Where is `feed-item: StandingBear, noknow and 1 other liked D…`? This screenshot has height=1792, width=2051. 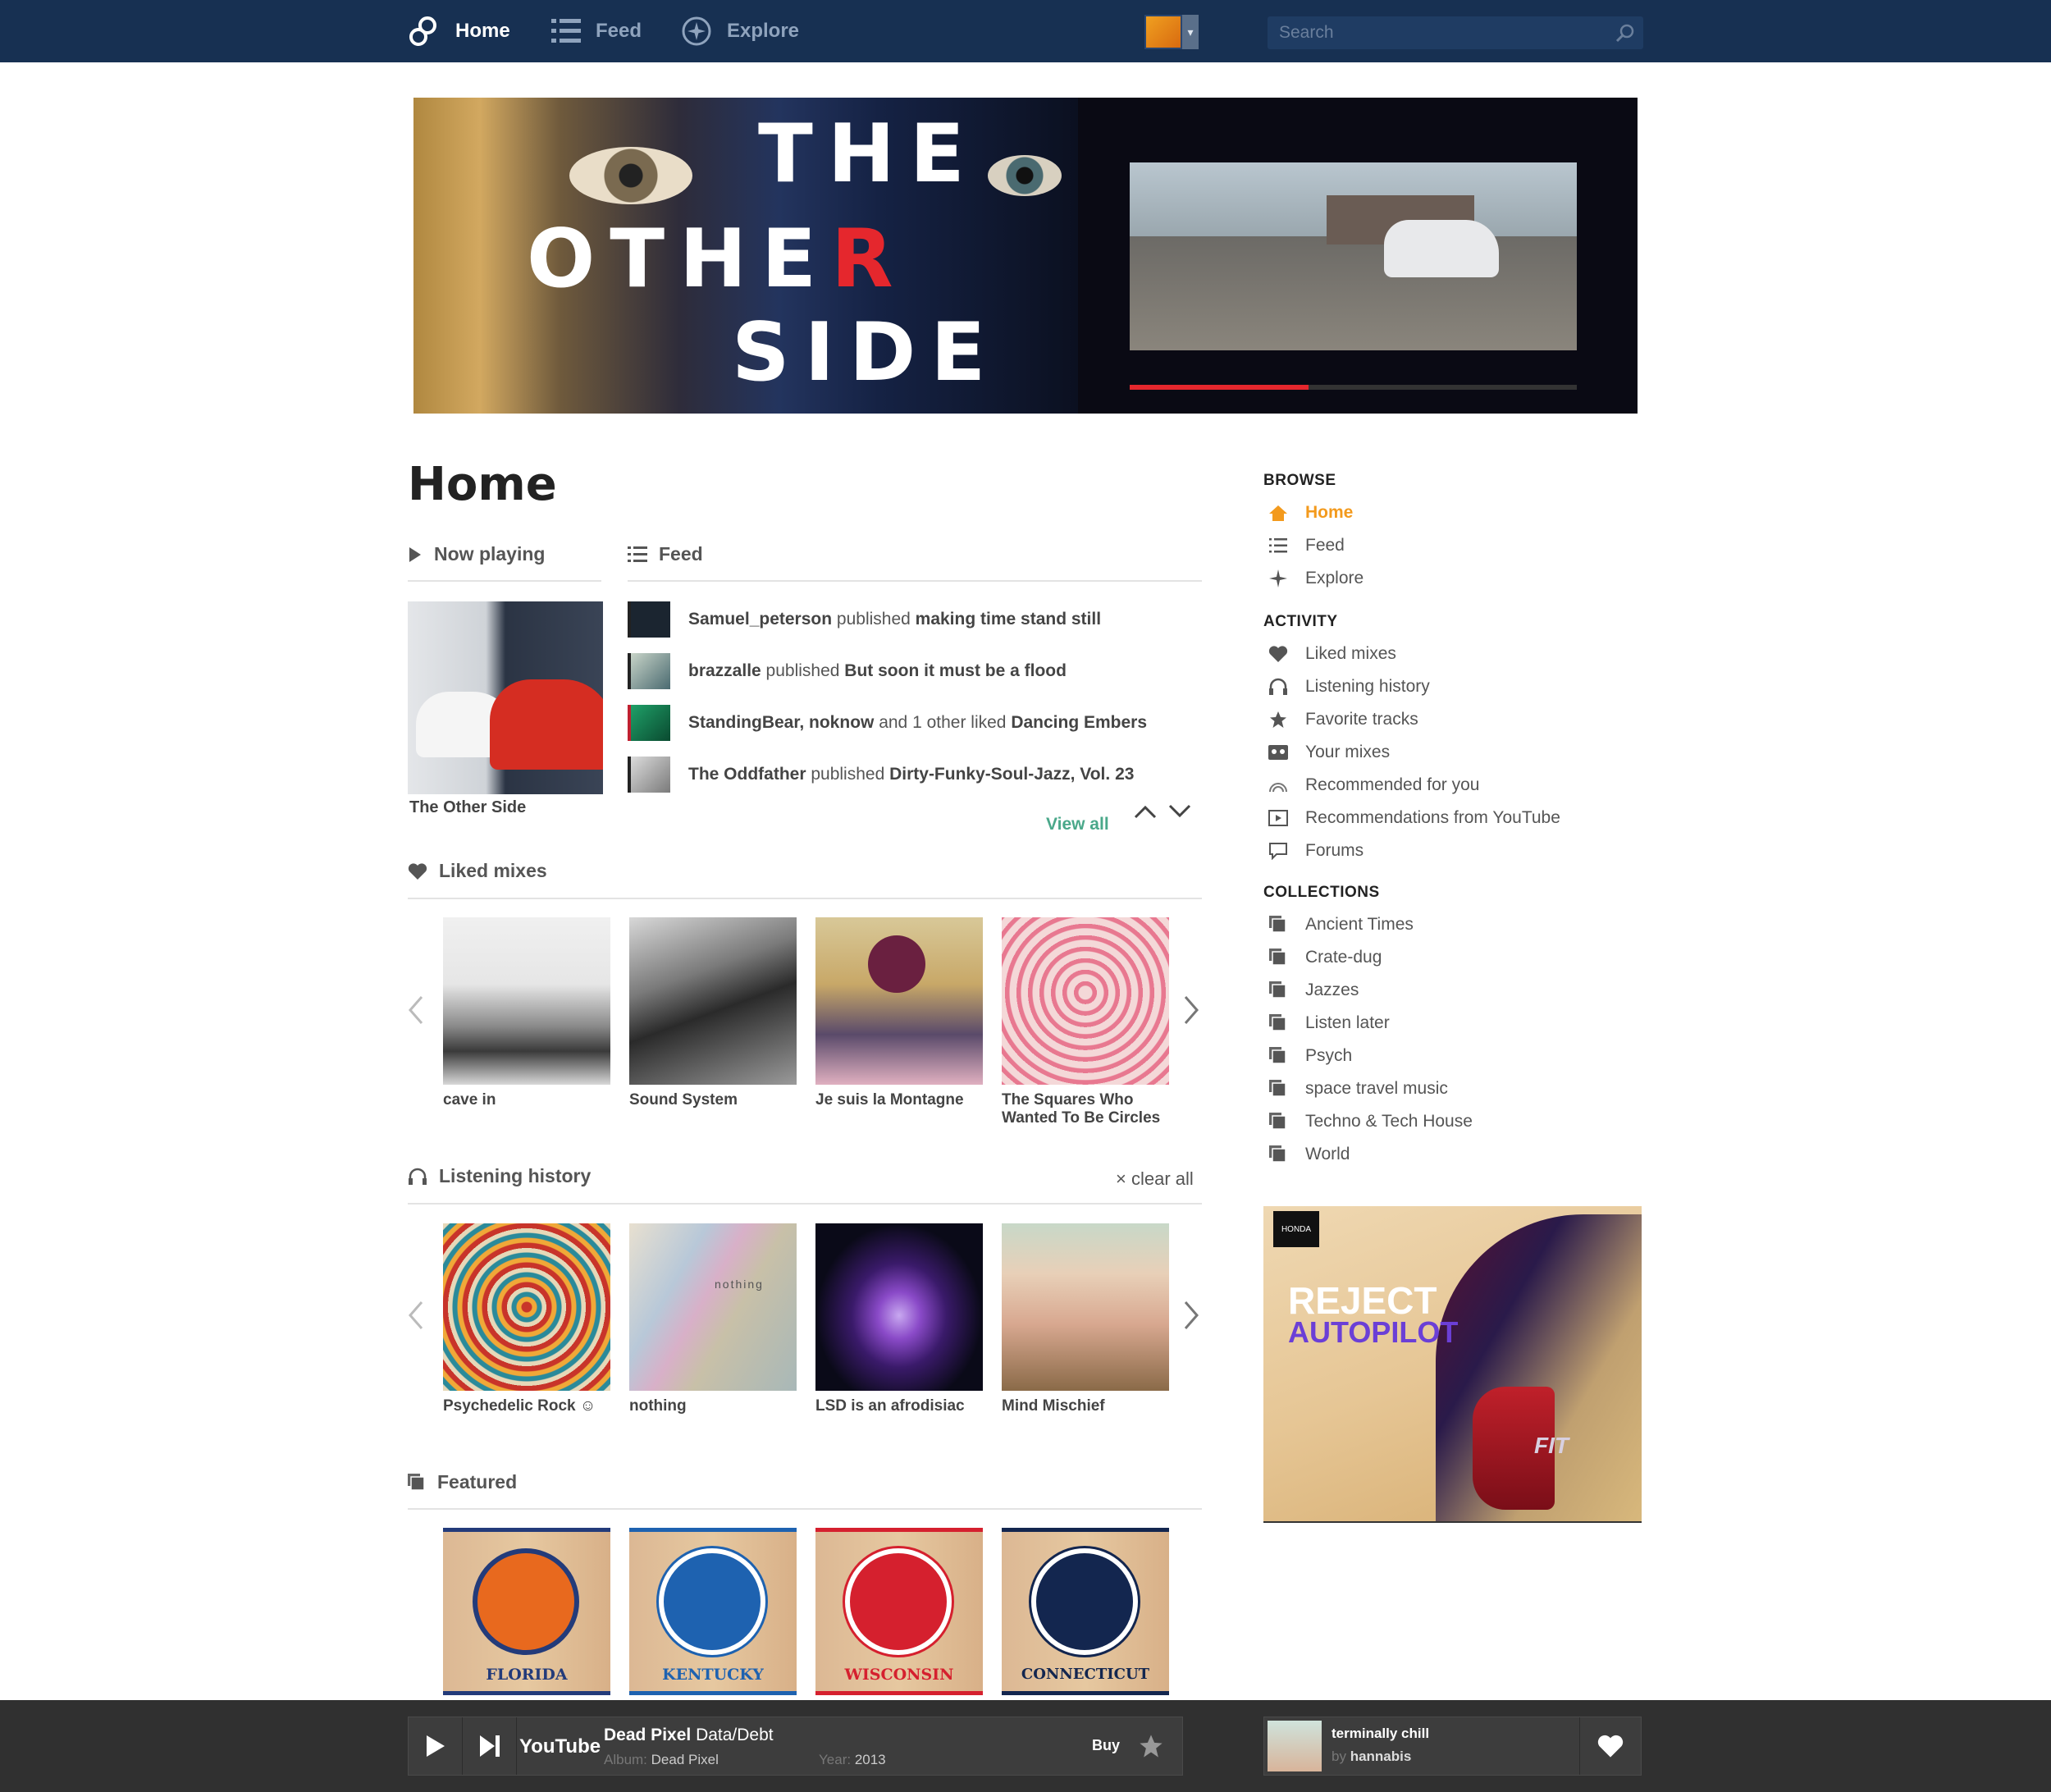
feed-item: StandingBear, noknow and 1 other liked D… is located at coordinates (887, 723).